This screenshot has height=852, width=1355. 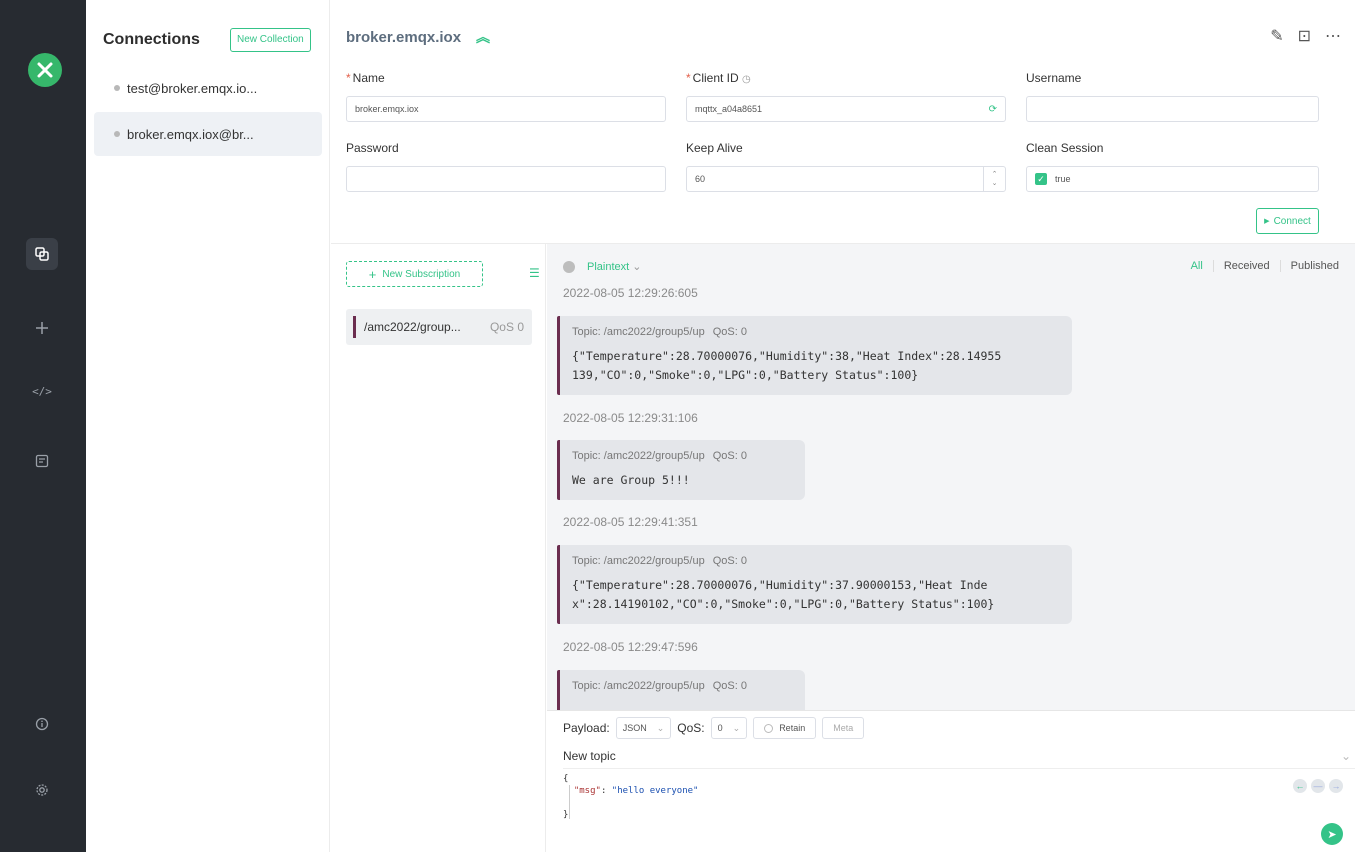 What do you see at coordinates (1267, 221) in the screenshot?
I see `play-icon: ▶` at bounding box center [1267, 221].